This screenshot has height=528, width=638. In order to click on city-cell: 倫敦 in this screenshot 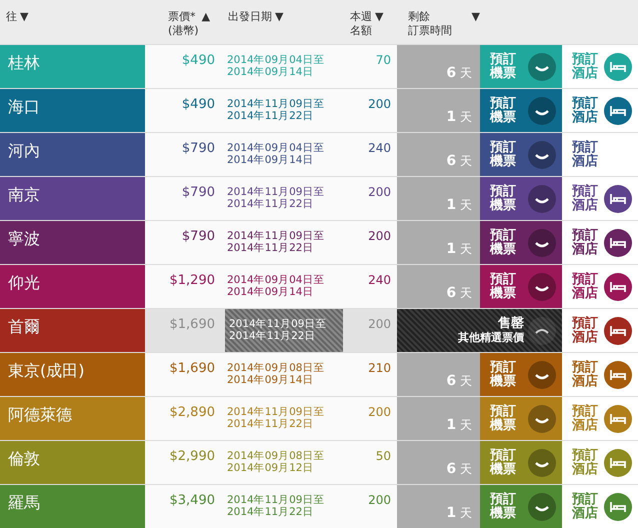, I will do `click(72, 462)`.